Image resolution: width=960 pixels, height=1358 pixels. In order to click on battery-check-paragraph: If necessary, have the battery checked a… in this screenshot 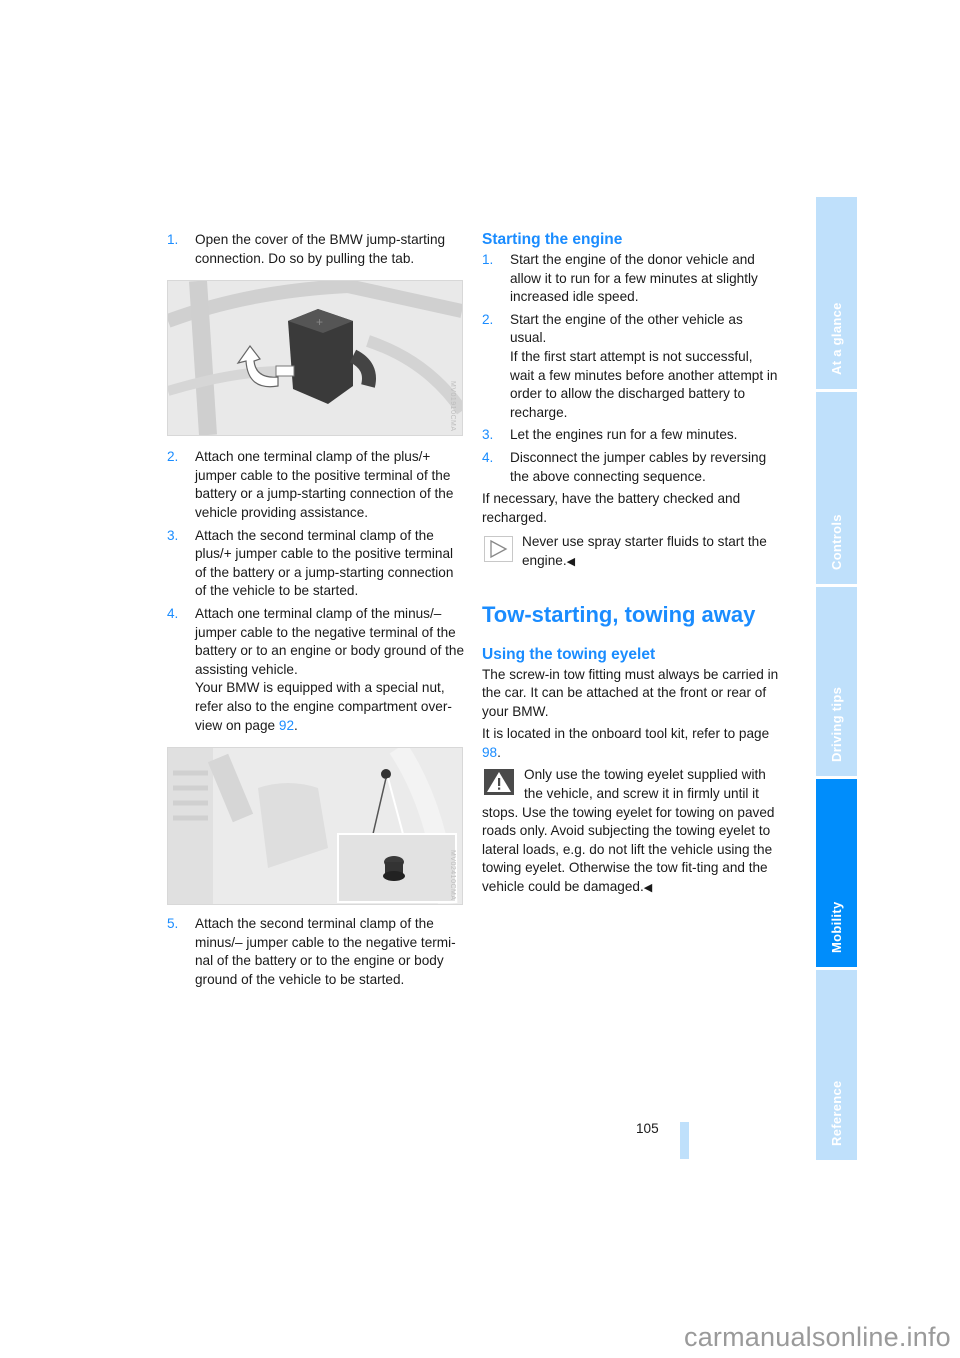, I will do `click(611, 508)`.